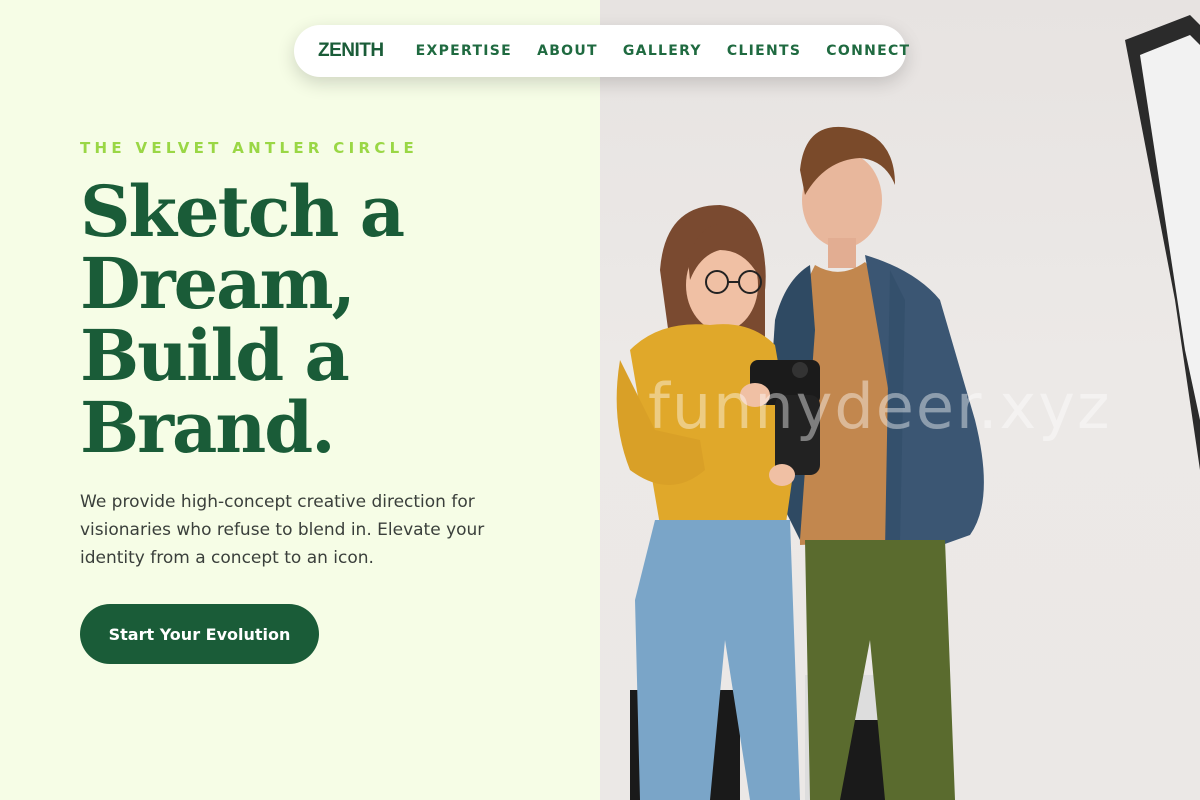  I want to click on watermark-text: funnydeer.xyz, so click(880, 406).